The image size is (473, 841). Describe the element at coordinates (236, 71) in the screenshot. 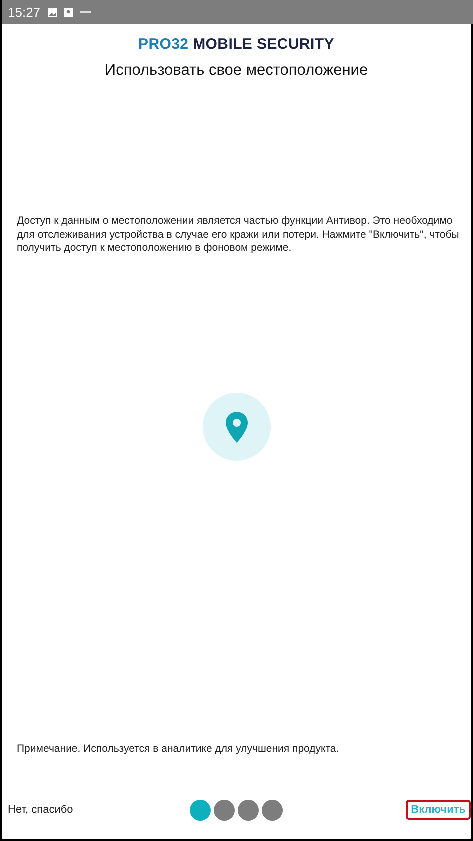

I see `screen-title: Использовать свое местоположение` at that location.